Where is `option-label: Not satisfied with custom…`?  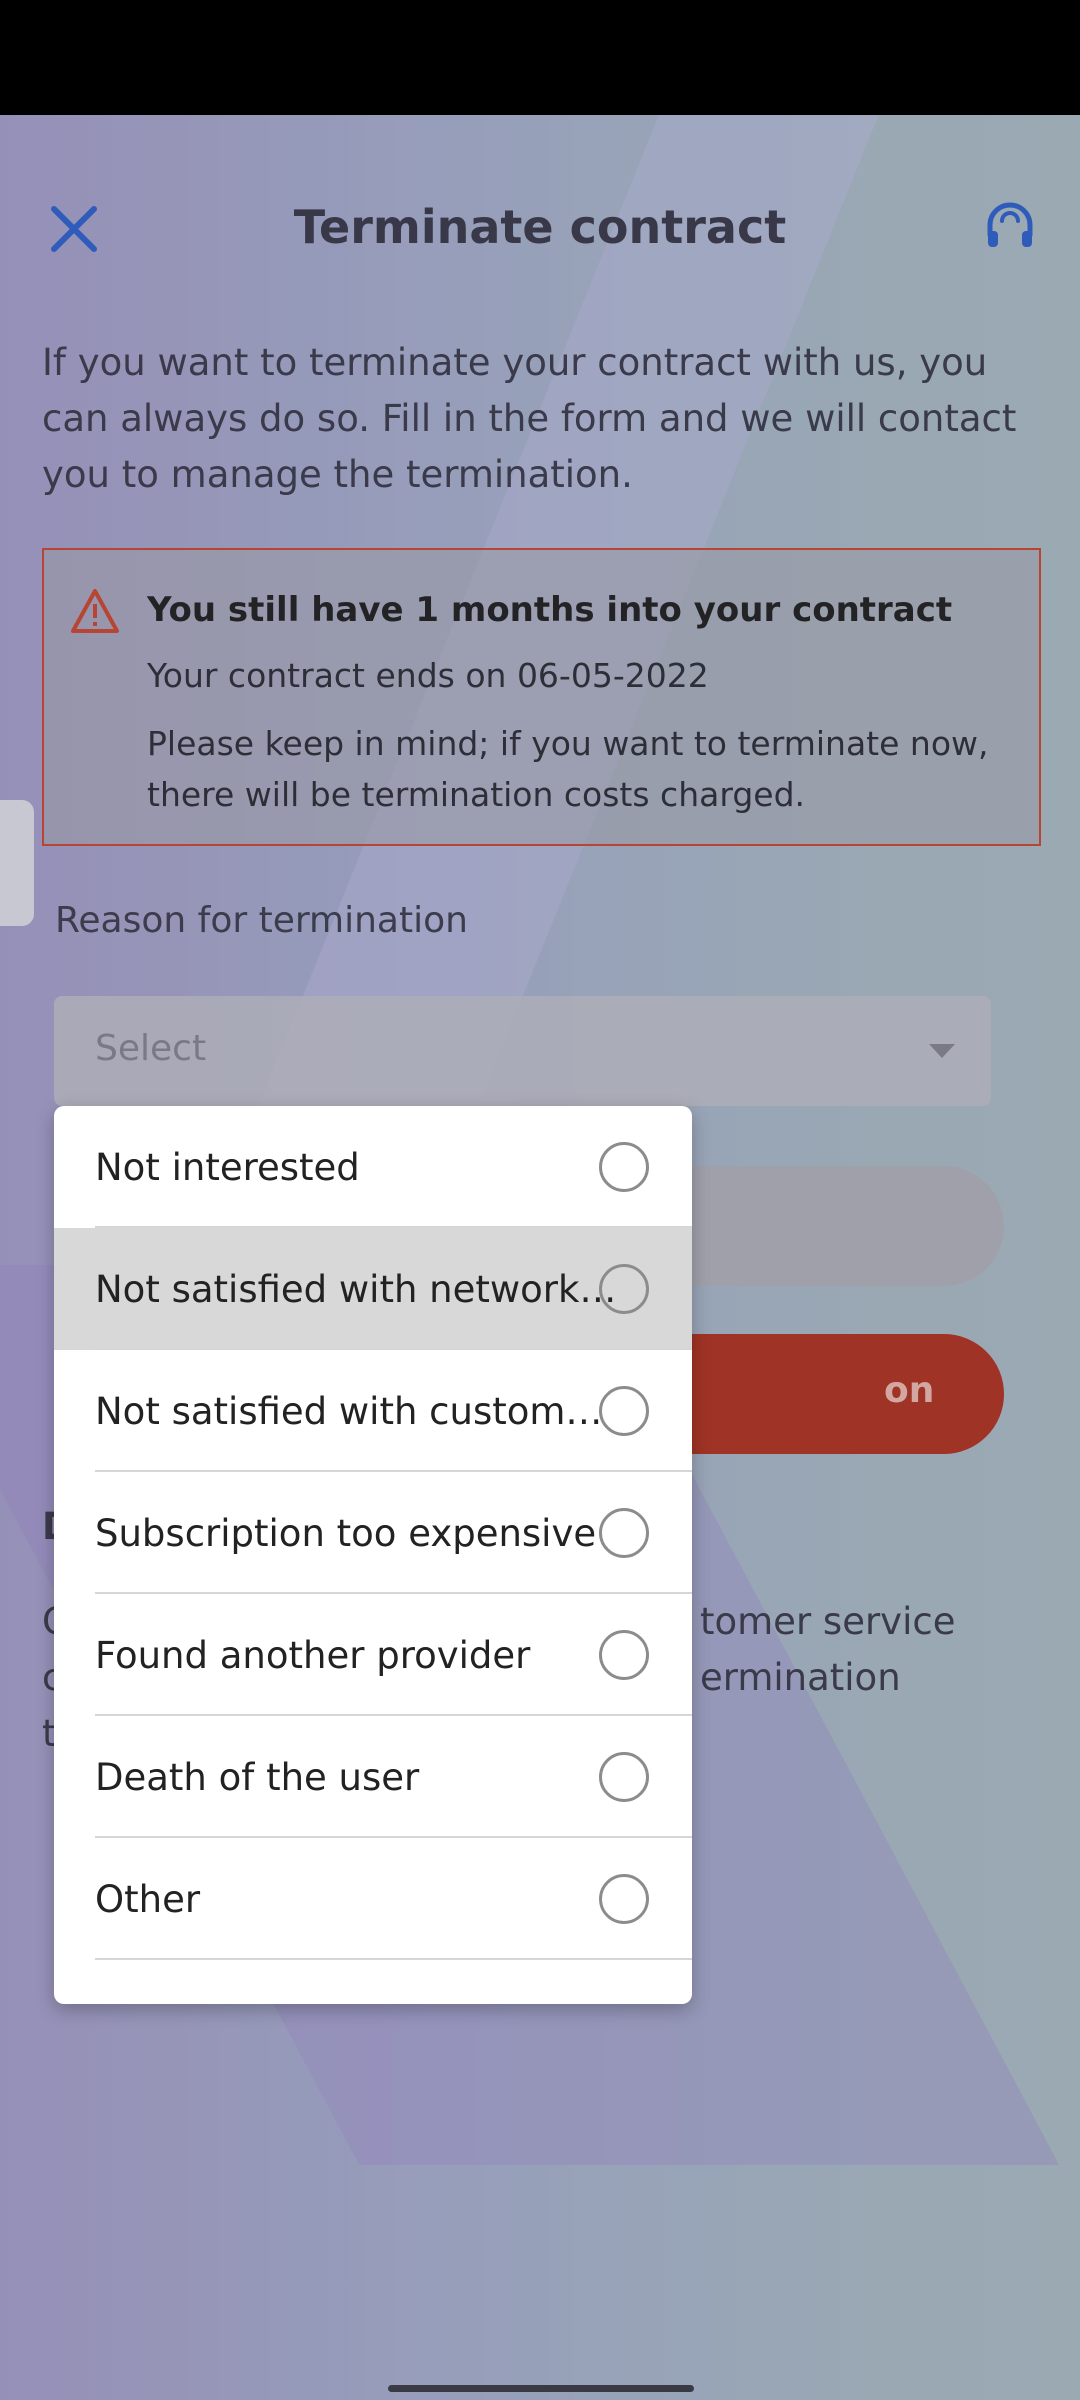 option-label: Not satisfied with custom… is located at coordinates (349, 1411).